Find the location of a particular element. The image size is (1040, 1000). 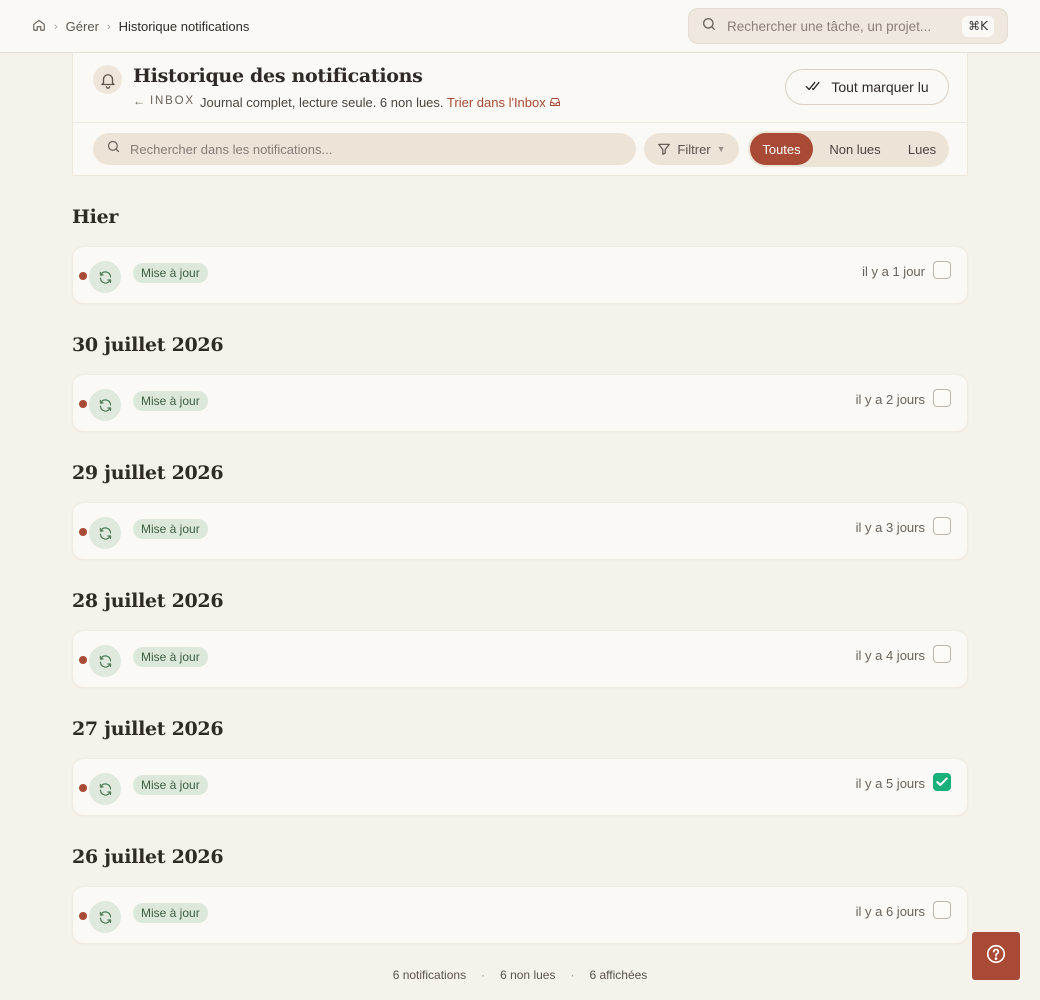

group-title: 29 juillet 2026 is located at coordinates (148, 473).